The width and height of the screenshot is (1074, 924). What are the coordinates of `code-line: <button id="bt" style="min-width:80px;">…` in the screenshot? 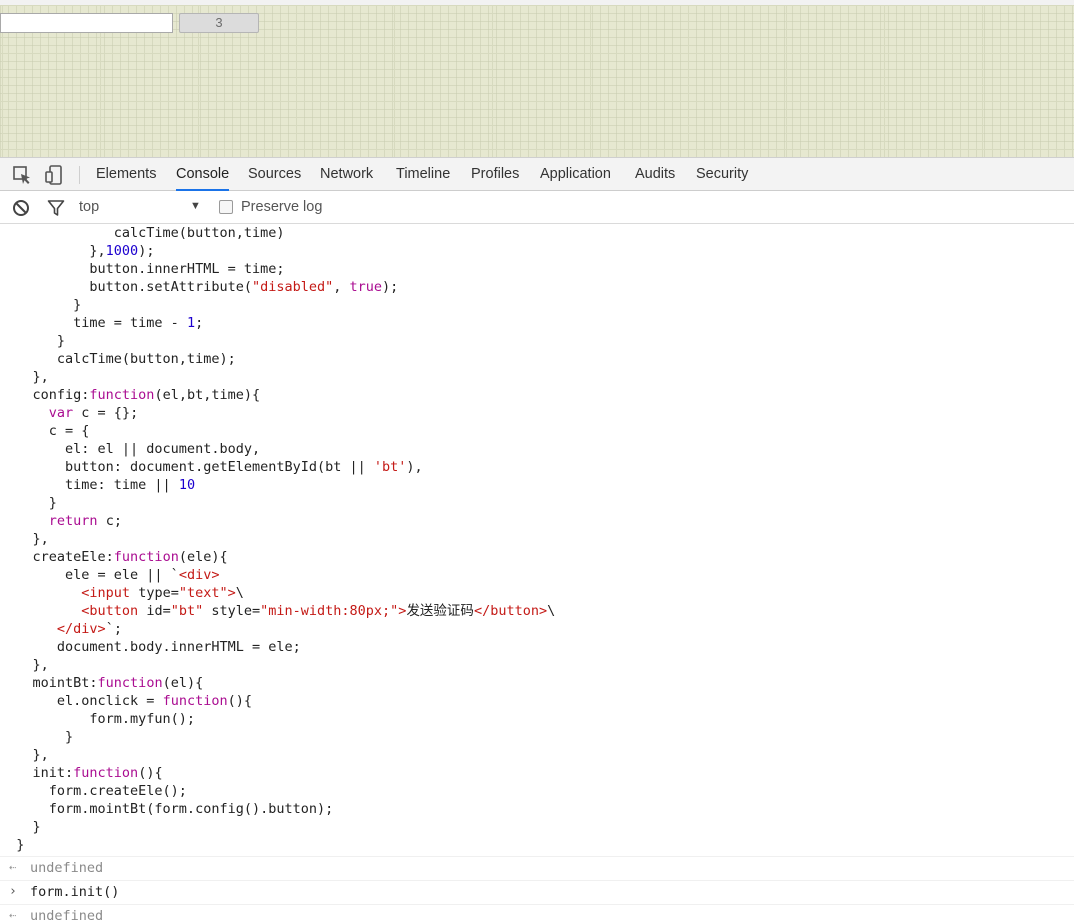 It's located at (318, 611).